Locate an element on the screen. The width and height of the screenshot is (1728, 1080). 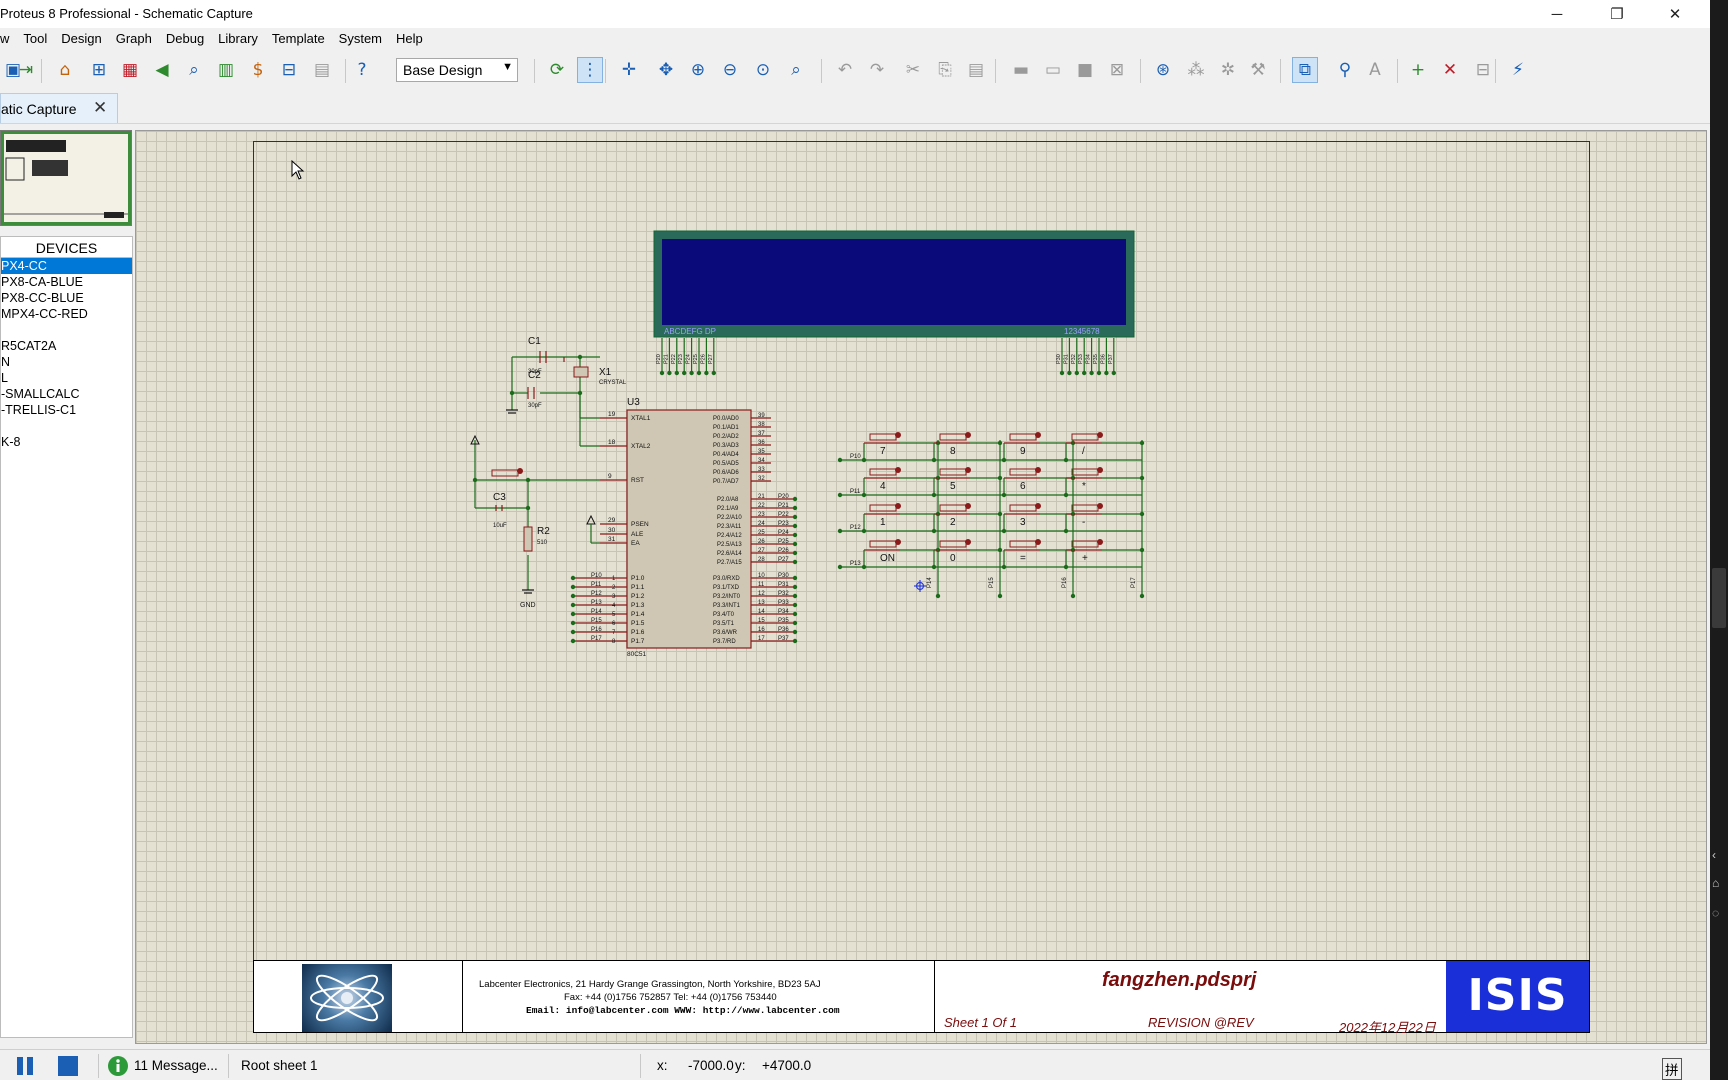
mcu-pin-net-label: P32 is located at coordinates (783, 594).